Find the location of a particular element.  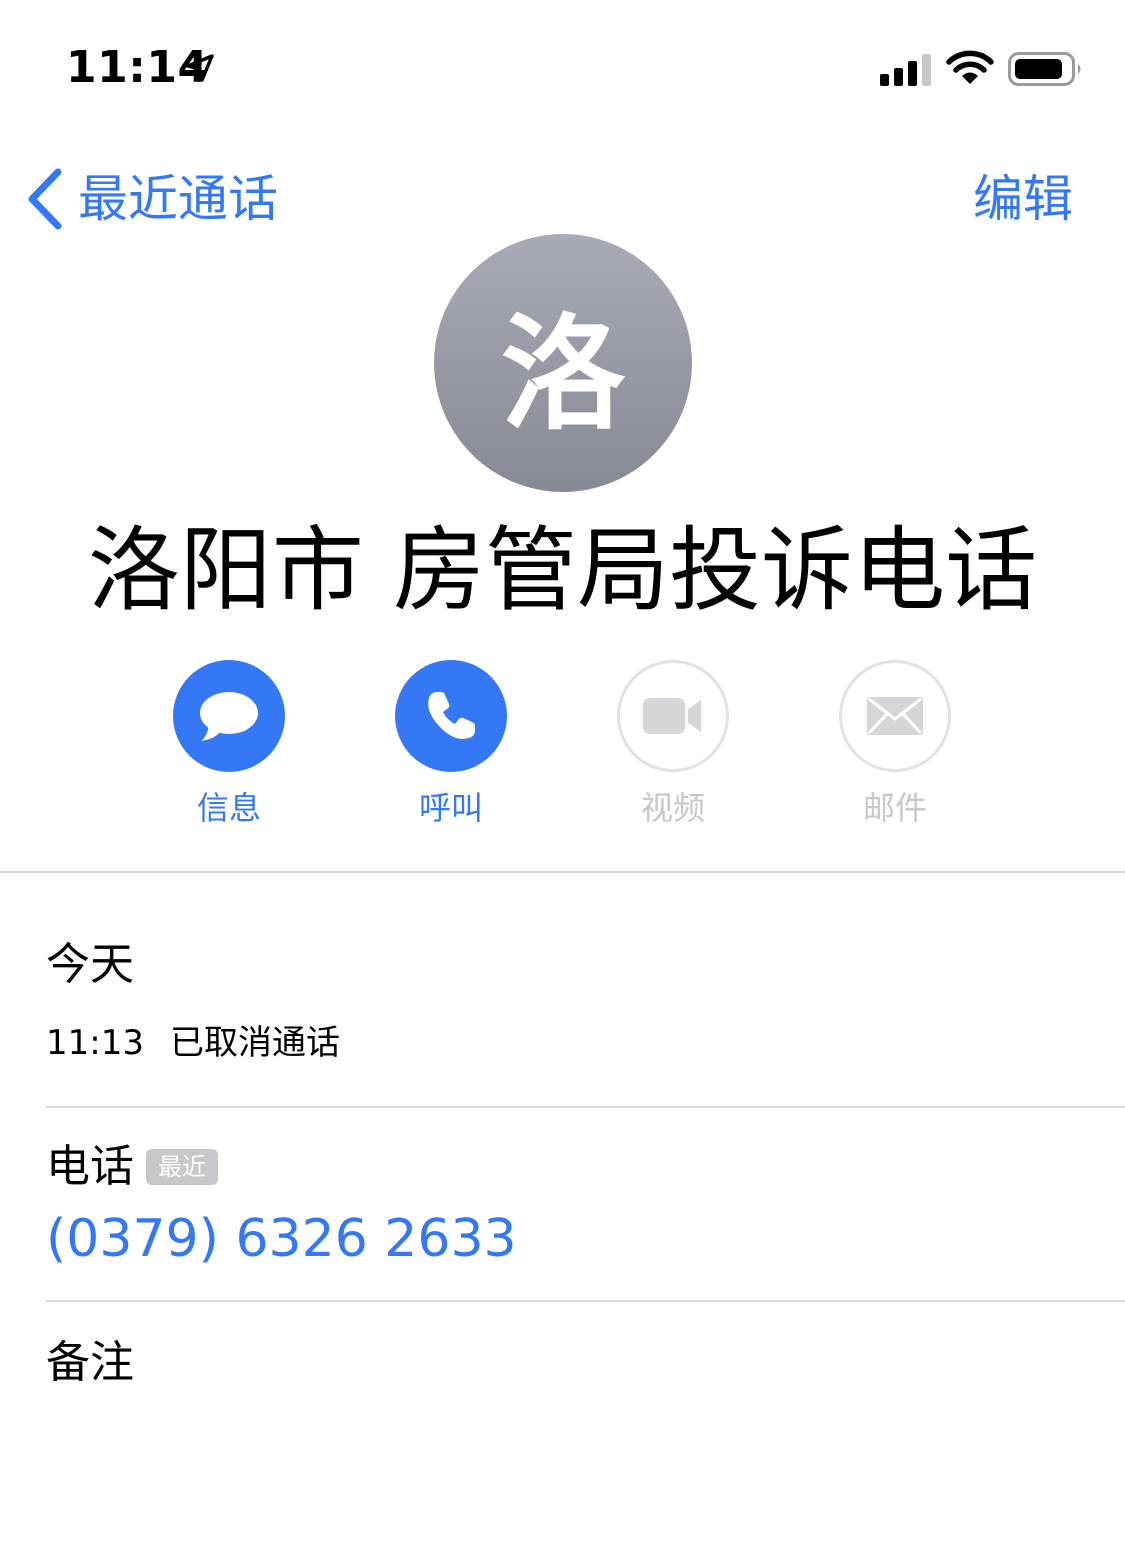

battery-icon is located at coordinates (1044, 69).